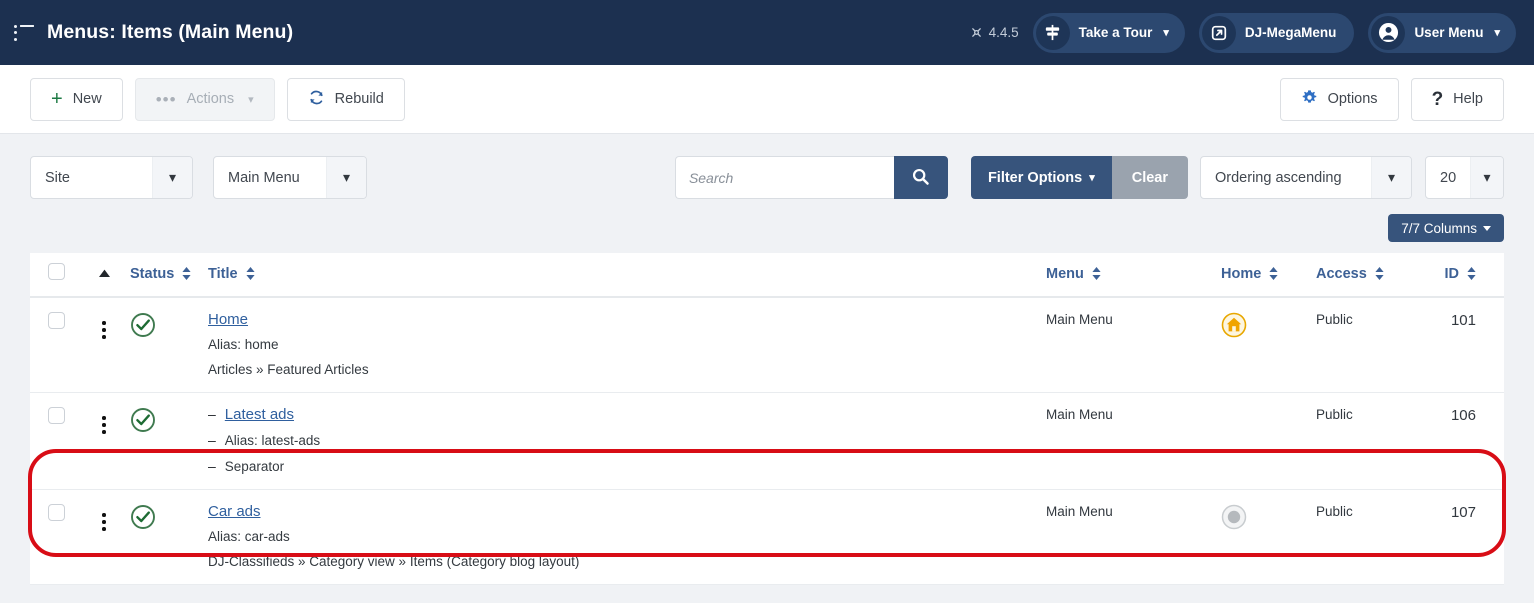  Describe the element at coordinates (784, 177) in the screenshot. I see `search-input` at that location.